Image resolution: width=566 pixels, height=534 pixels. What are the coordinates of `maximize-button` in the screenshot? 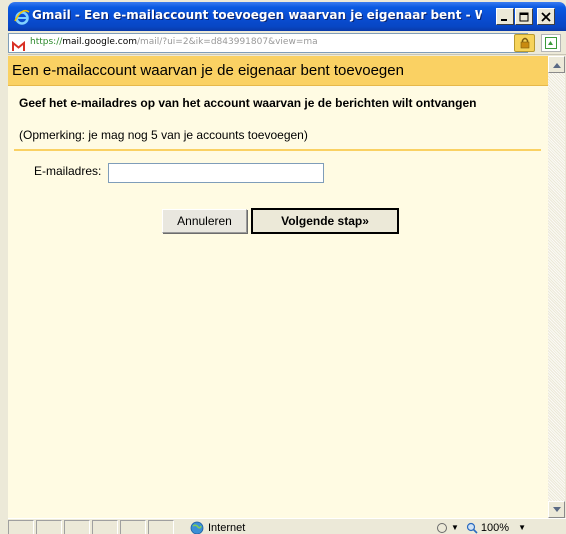 It's located at (524, 16).